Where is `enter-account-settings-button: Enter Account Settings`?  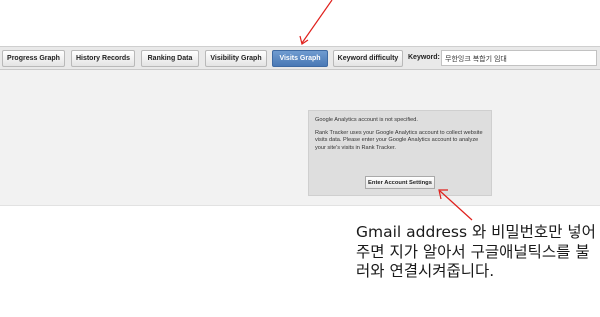
enter-account-settings-button: Enter Account Settings is located at coordinates (400, 182).